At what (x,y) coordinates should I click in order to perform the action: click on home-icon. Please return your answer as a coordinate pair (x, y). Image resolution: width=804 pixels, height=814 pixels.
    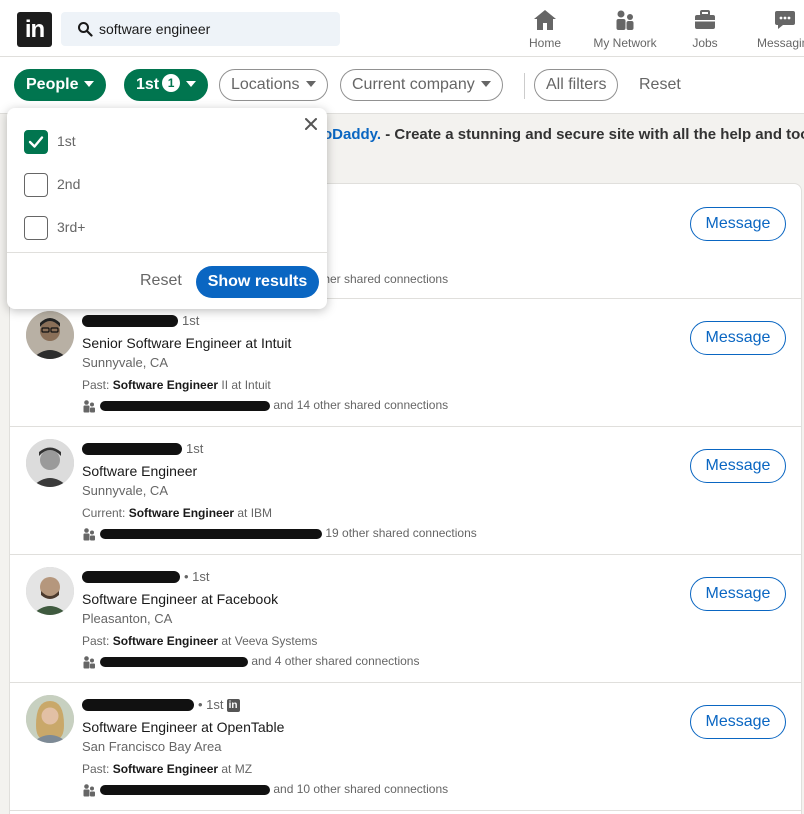
    Looking at the image, I should click on (545, 20).